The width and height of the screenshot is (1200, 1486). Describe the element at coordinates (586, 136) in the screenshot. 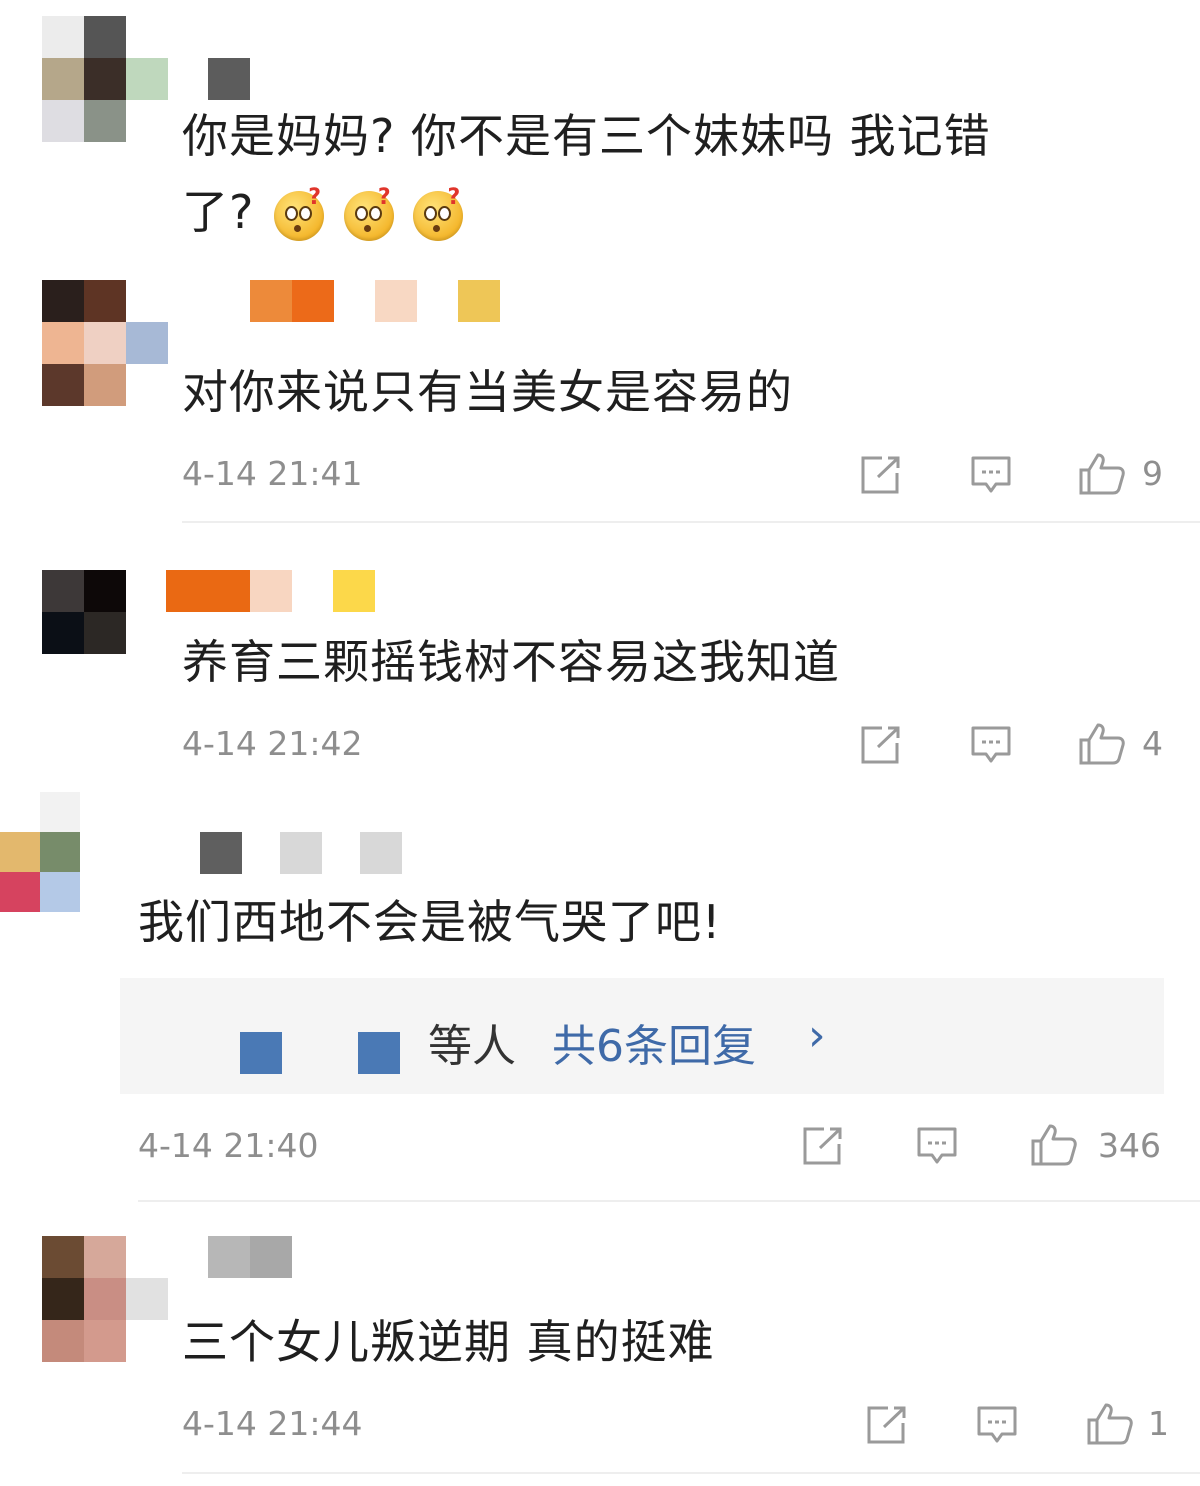

I see `comment-text: 你是妈妈? 你不是有三个妹妹吗 我记错` at that location.